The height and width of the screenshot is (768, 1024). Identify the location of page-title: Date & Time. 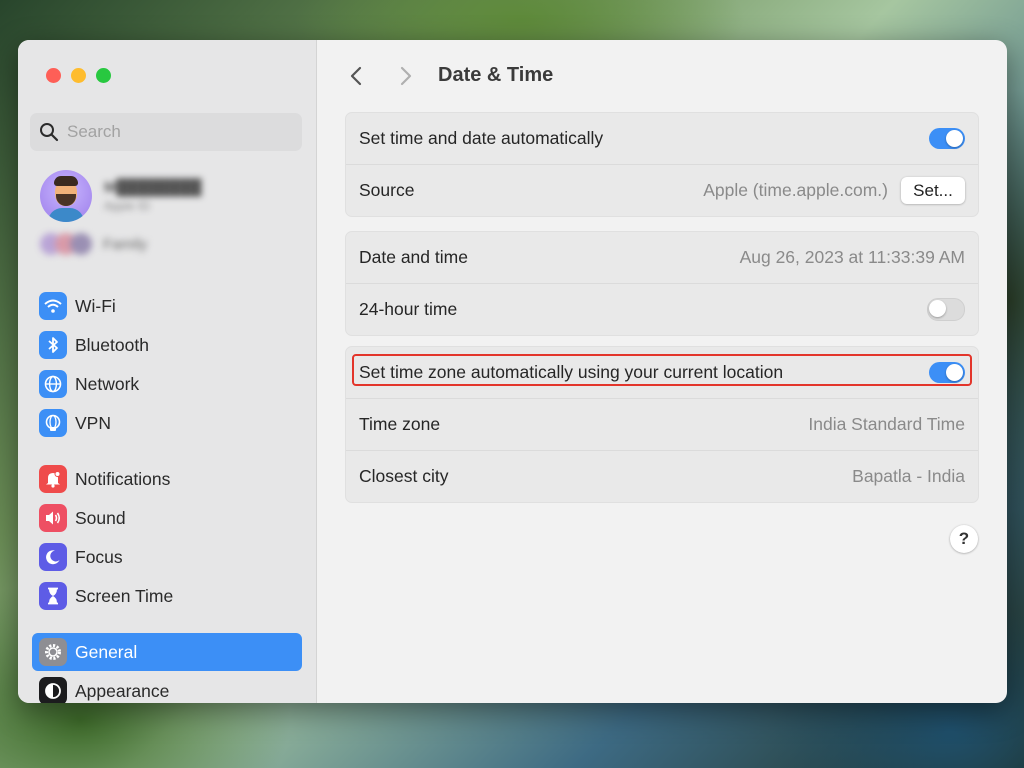
(496, 75).